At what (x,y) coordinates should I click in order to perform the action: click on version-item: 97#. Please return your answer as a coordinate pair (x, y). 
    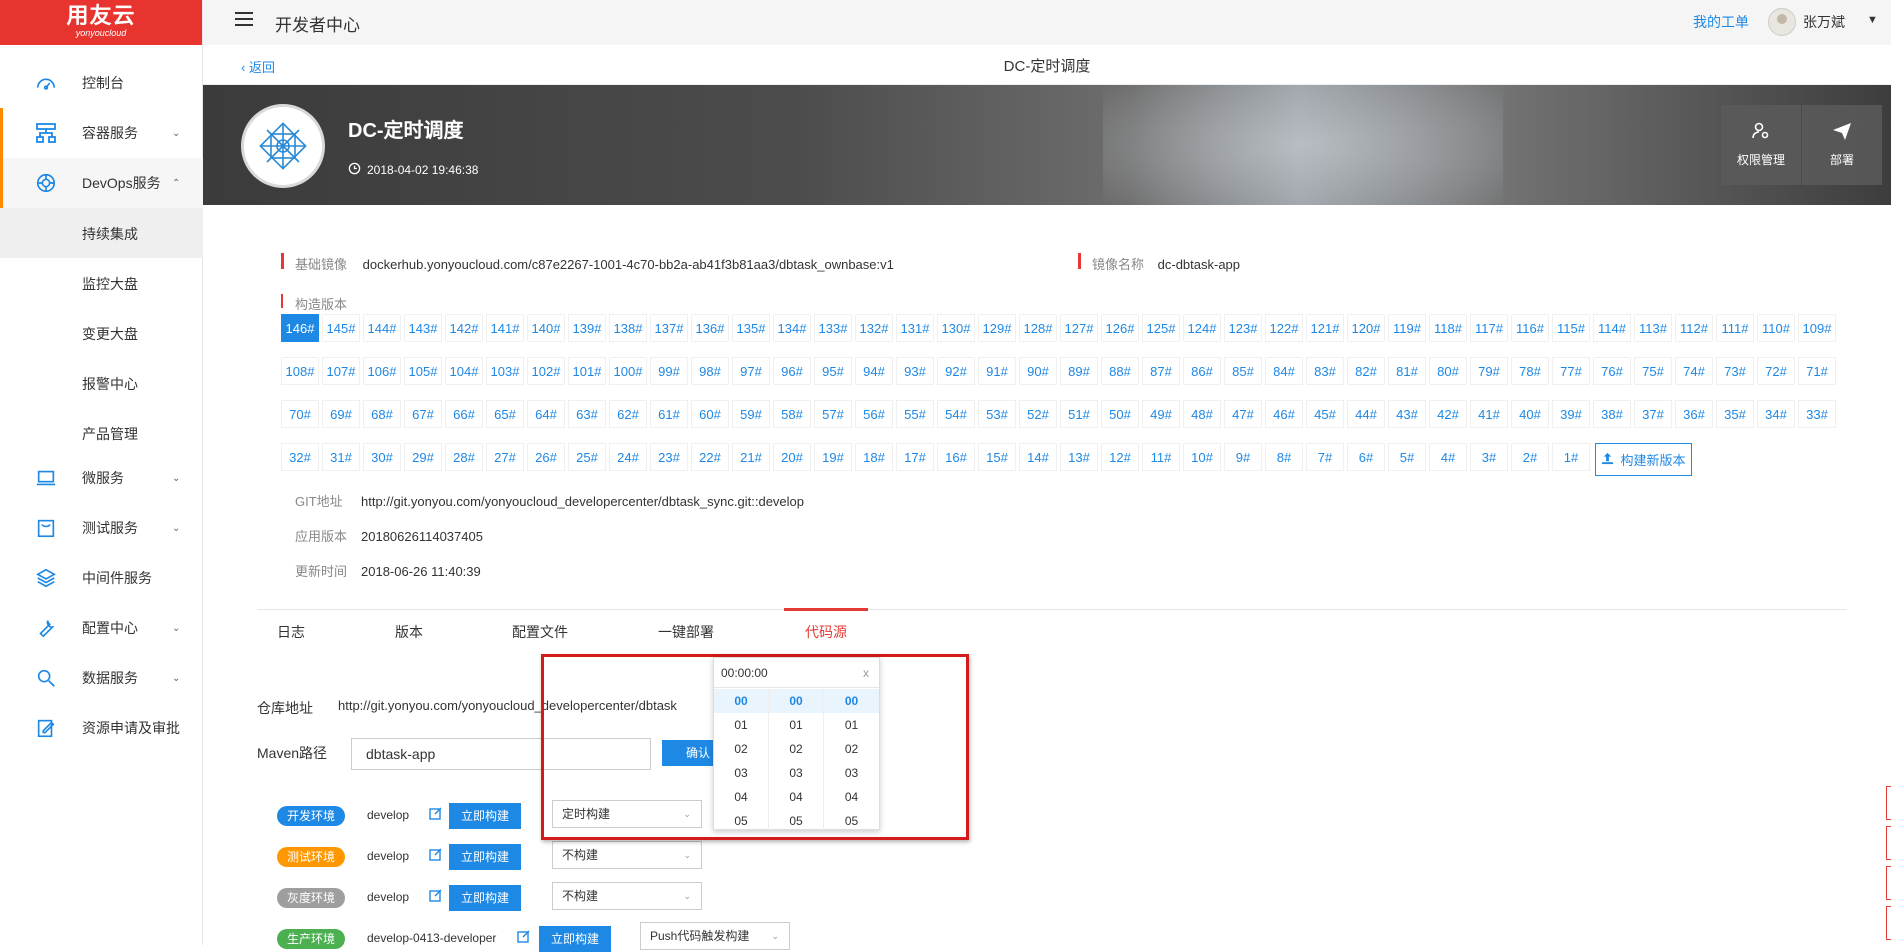
    Looking at the image, I should click on (751, 371).